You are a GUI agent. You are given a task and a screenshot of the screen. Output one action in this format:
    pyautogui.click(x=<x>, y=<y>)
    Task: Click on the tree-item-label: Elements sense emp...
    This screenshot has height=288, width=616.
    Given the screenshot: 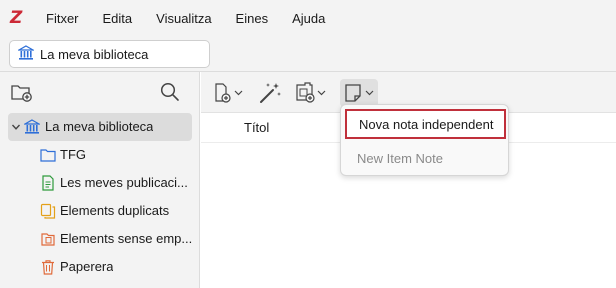 What is the action you would take?
    pyautogui.click(x=126, y=238)
    